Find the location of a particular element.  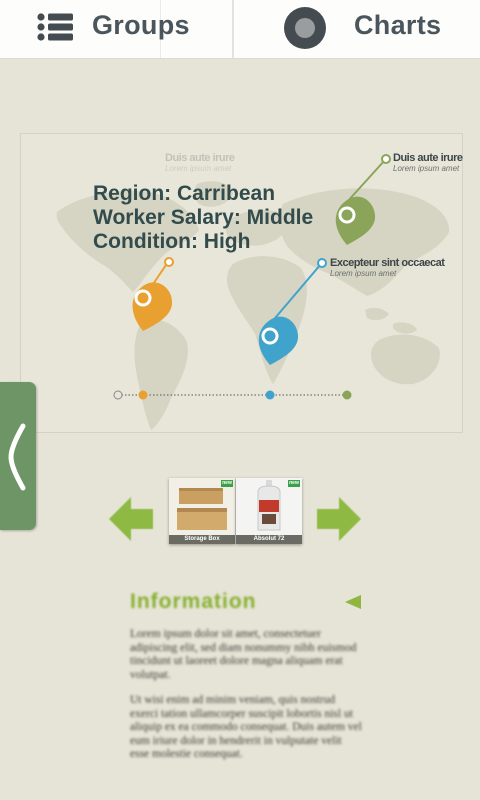

tab-groups: Groups is located at coordinates (116, 29).